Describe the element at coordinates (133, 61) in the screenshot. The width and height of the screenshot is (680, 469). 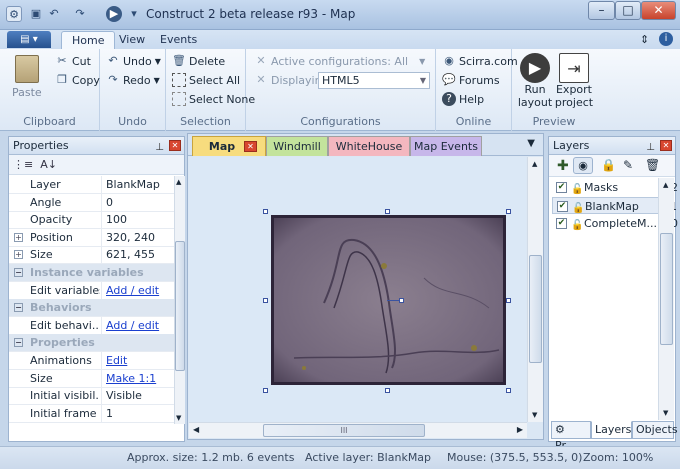
I see `undo-button: ↶ Undo ▼` at that location.